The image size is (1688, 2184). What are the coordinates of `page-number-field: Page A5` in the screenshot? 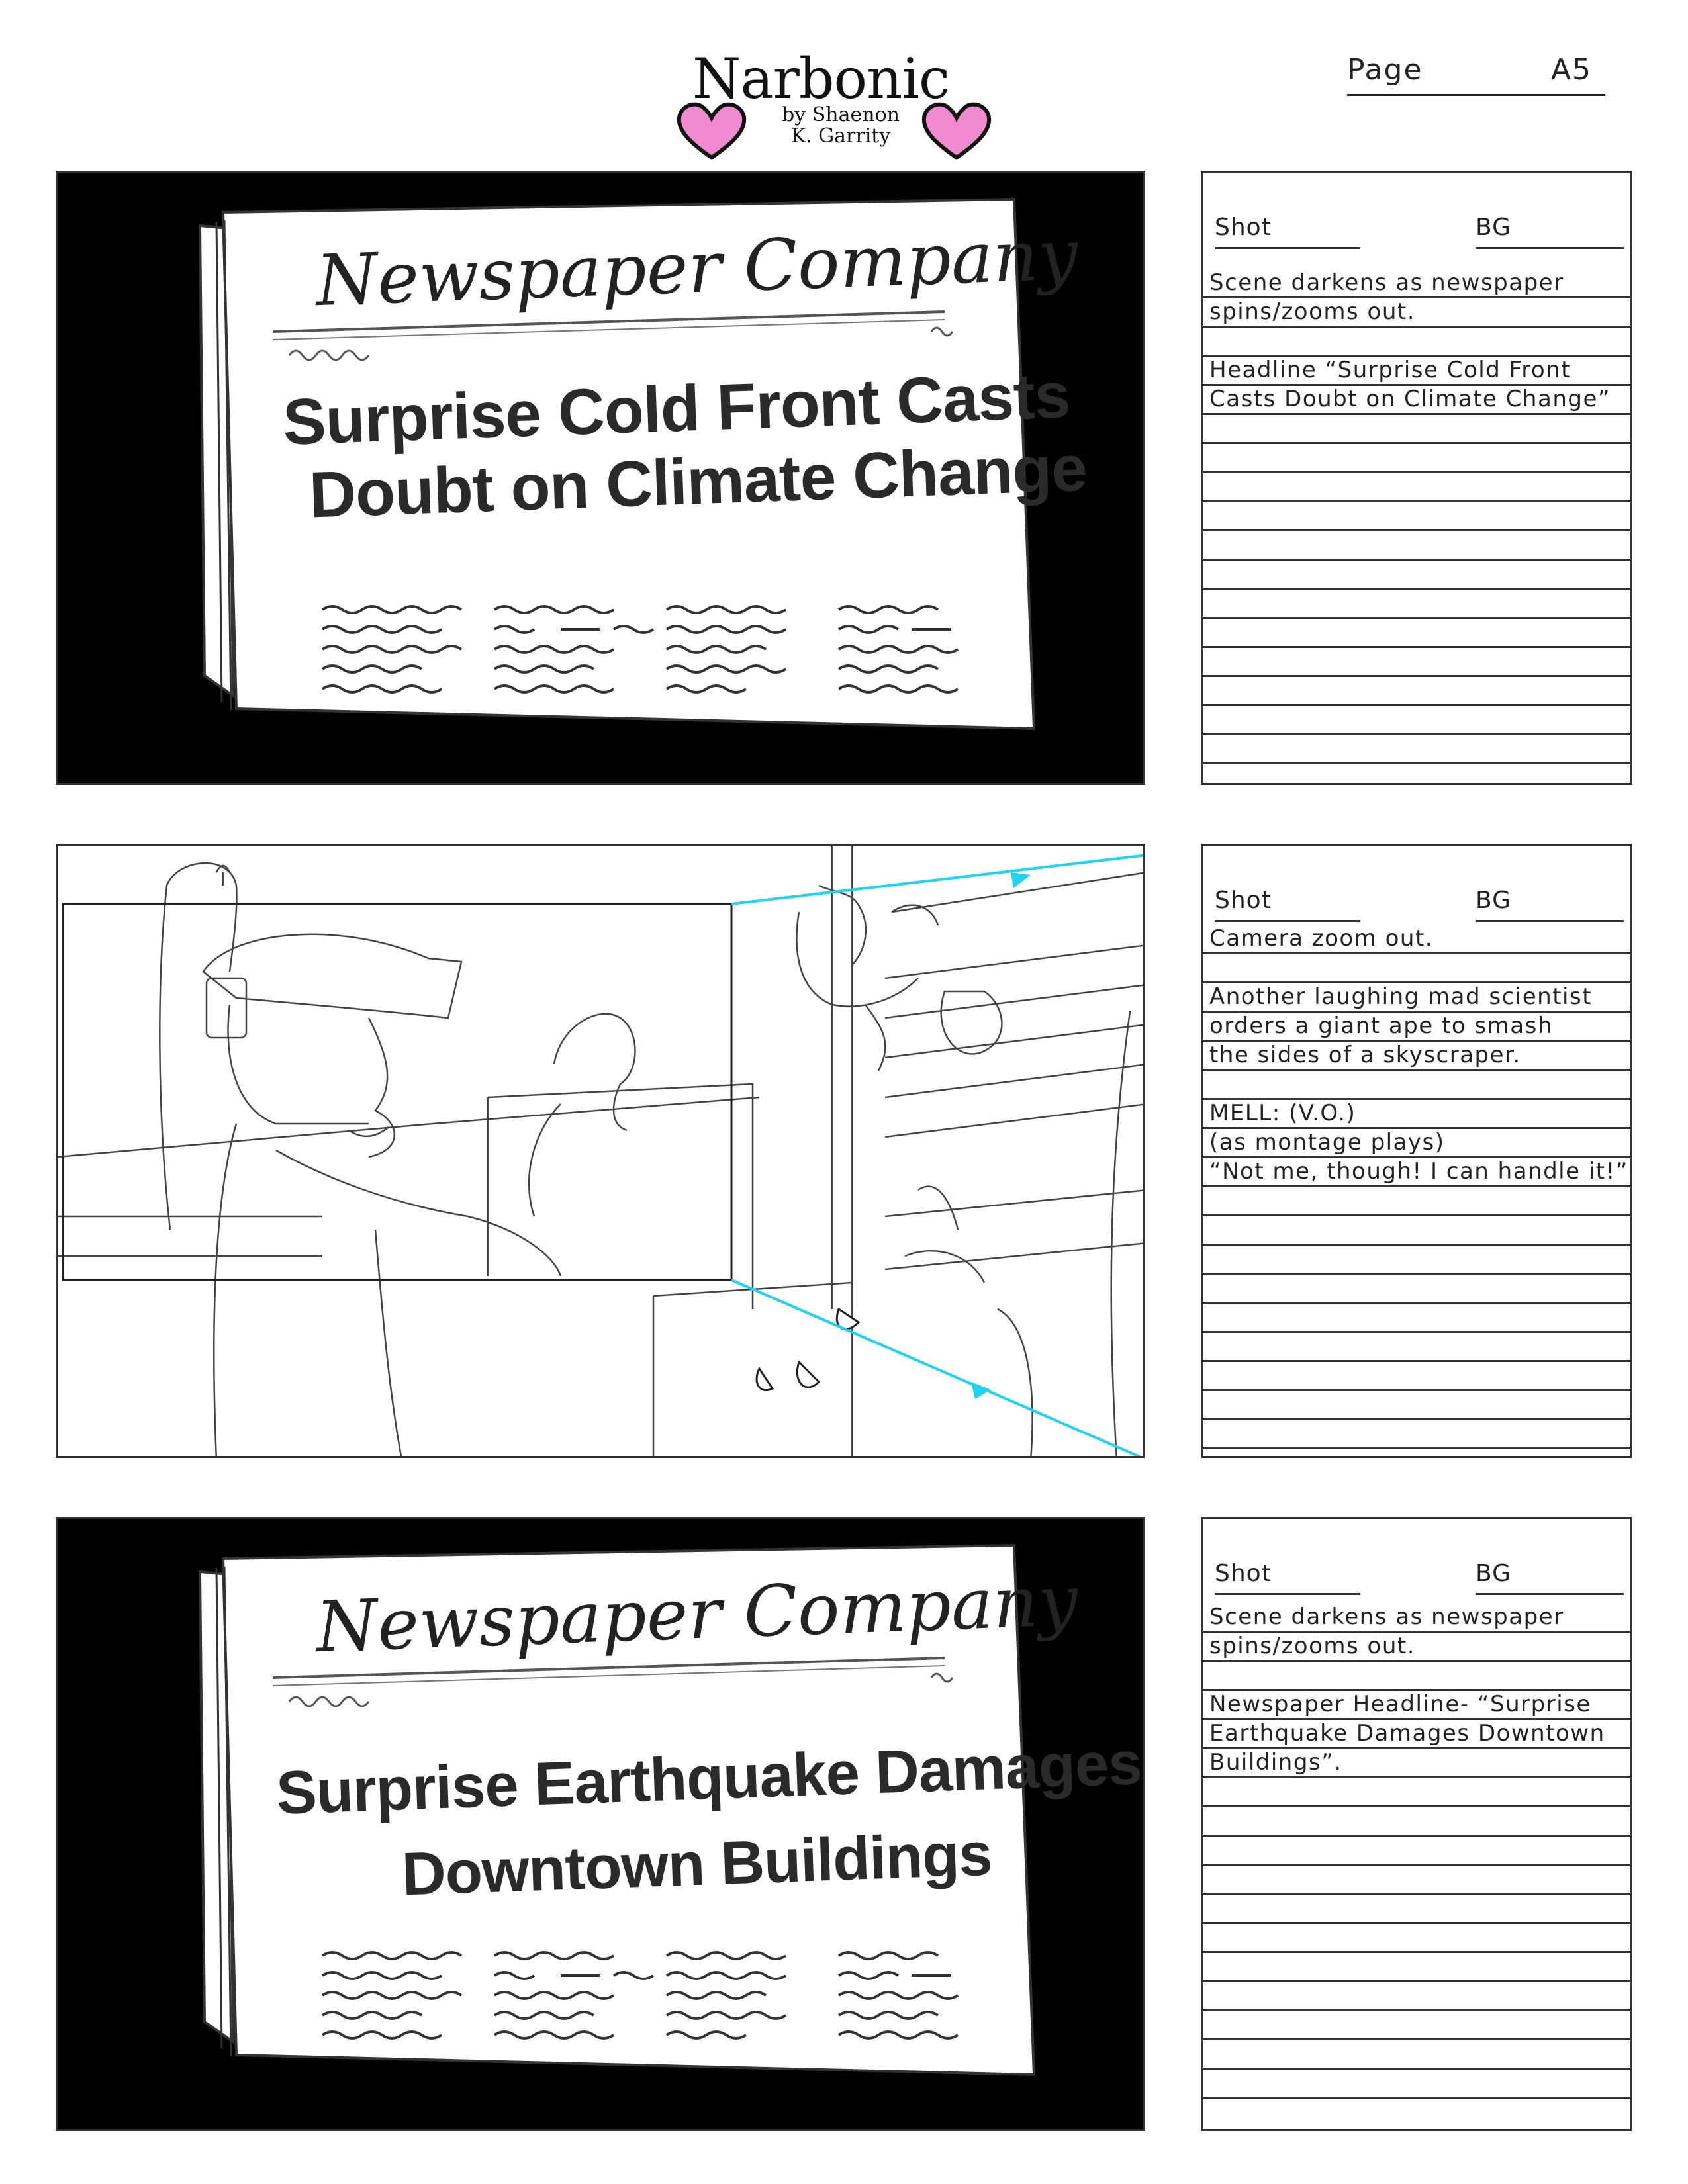 It's located at (1476, 74).